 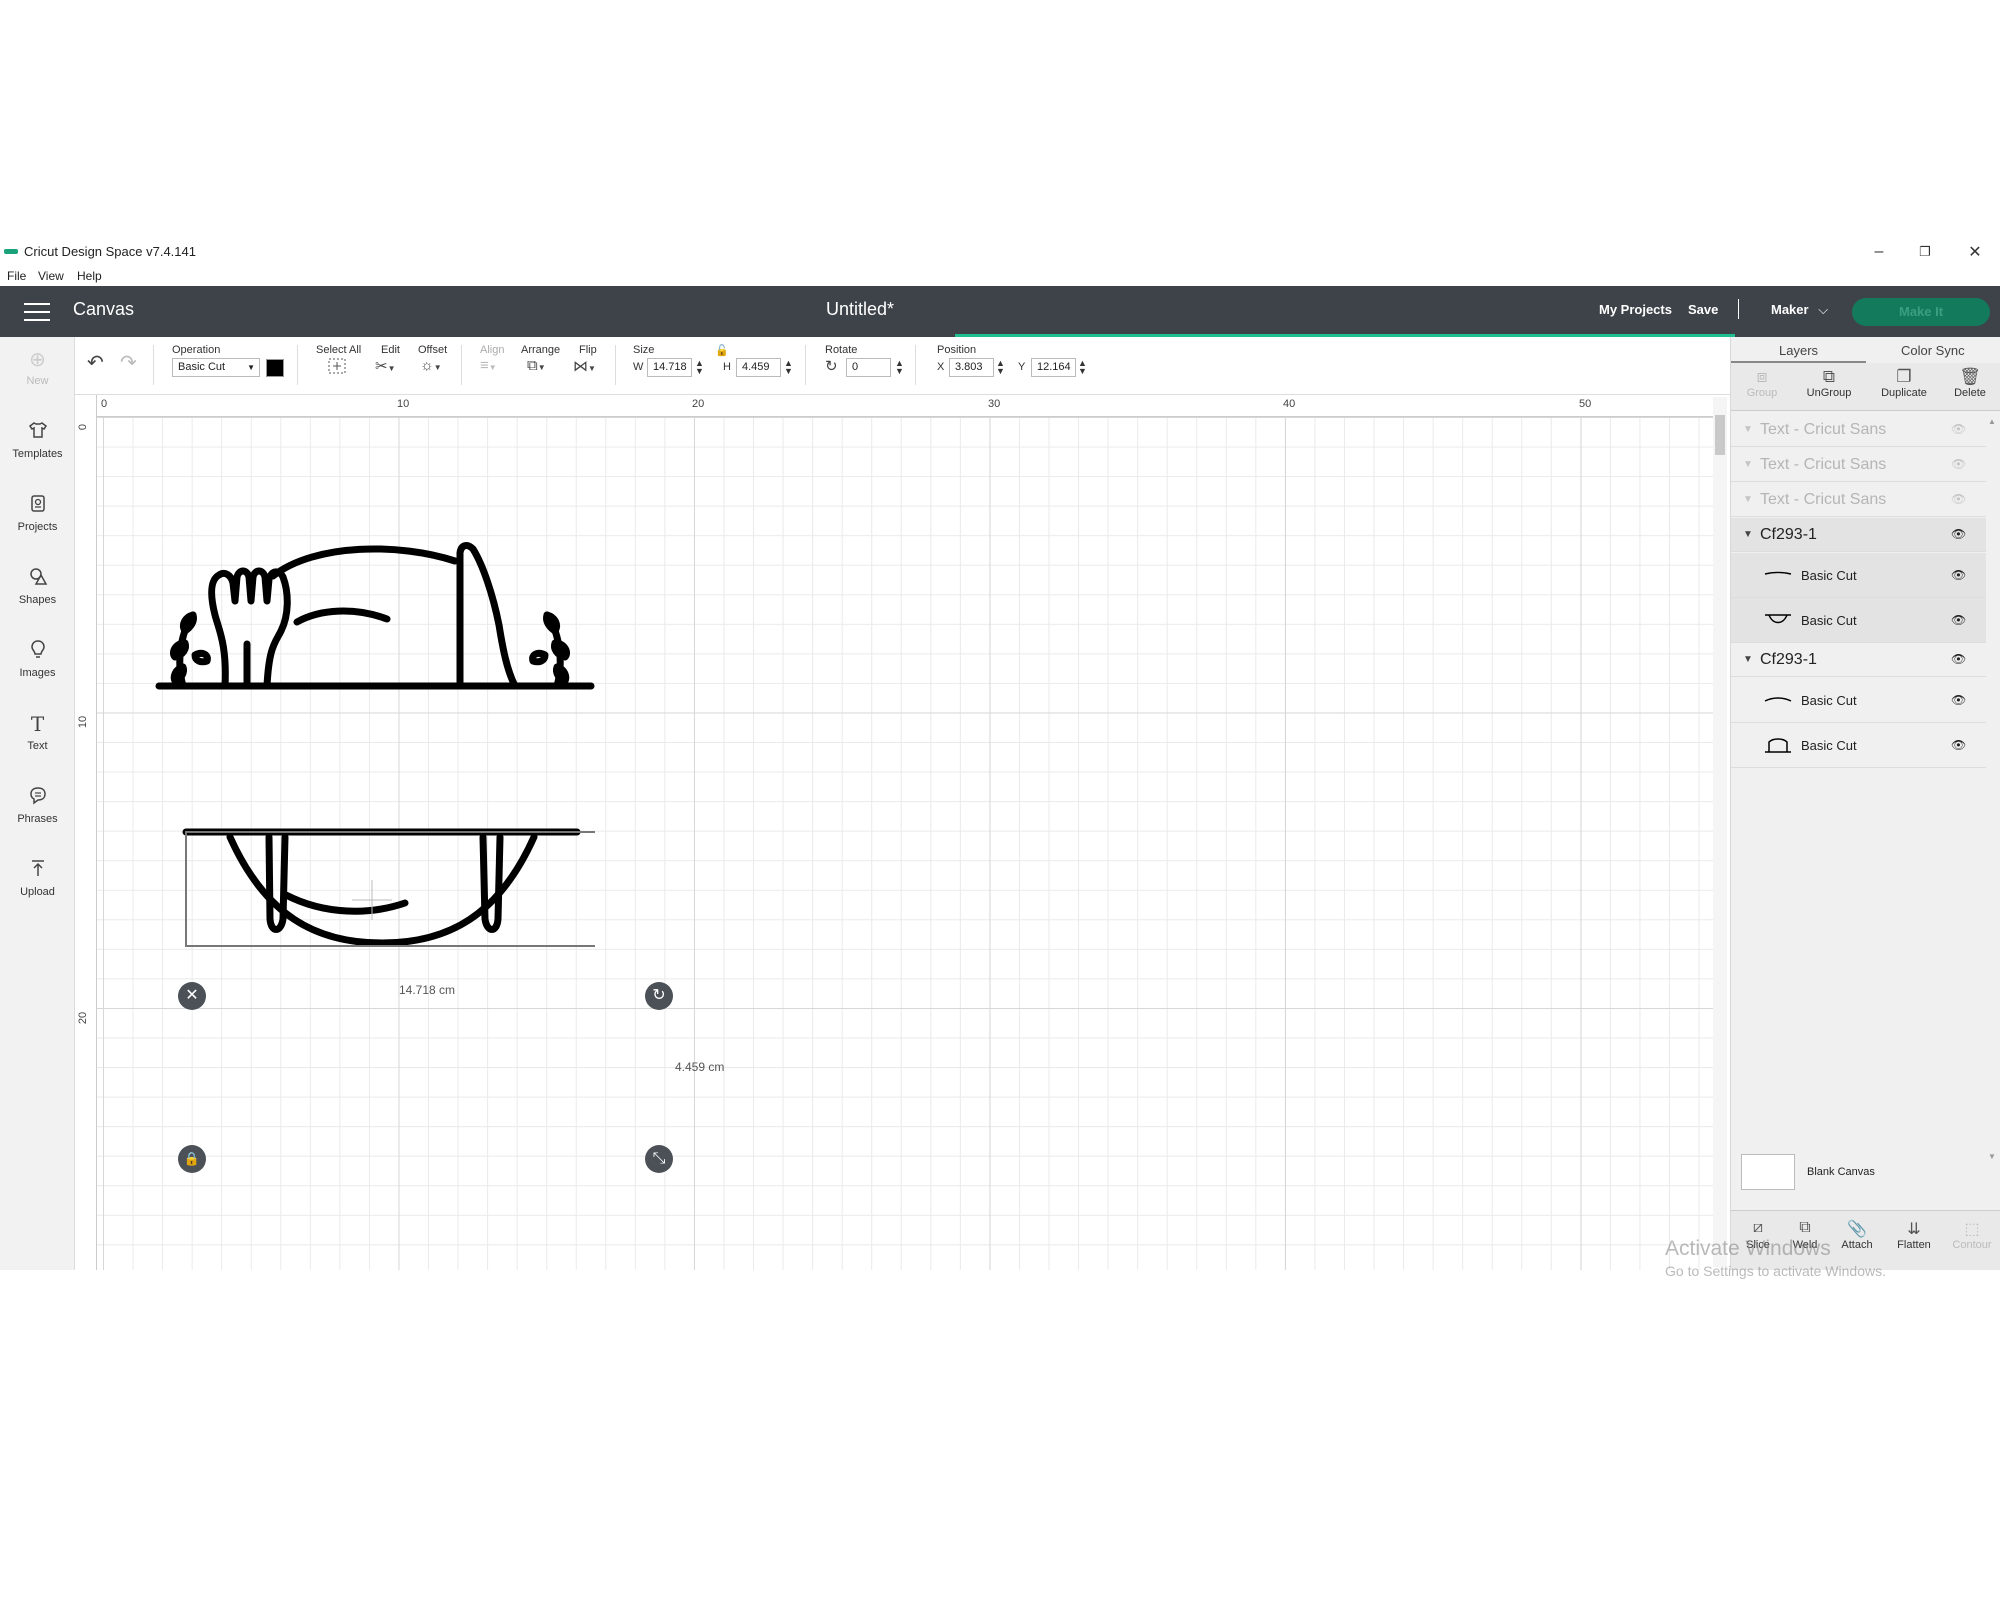 What do you see at coordinates (37, 367) in the screenshot?
I see `nav-new: ⊕ New` at bounding box center [37, 367].